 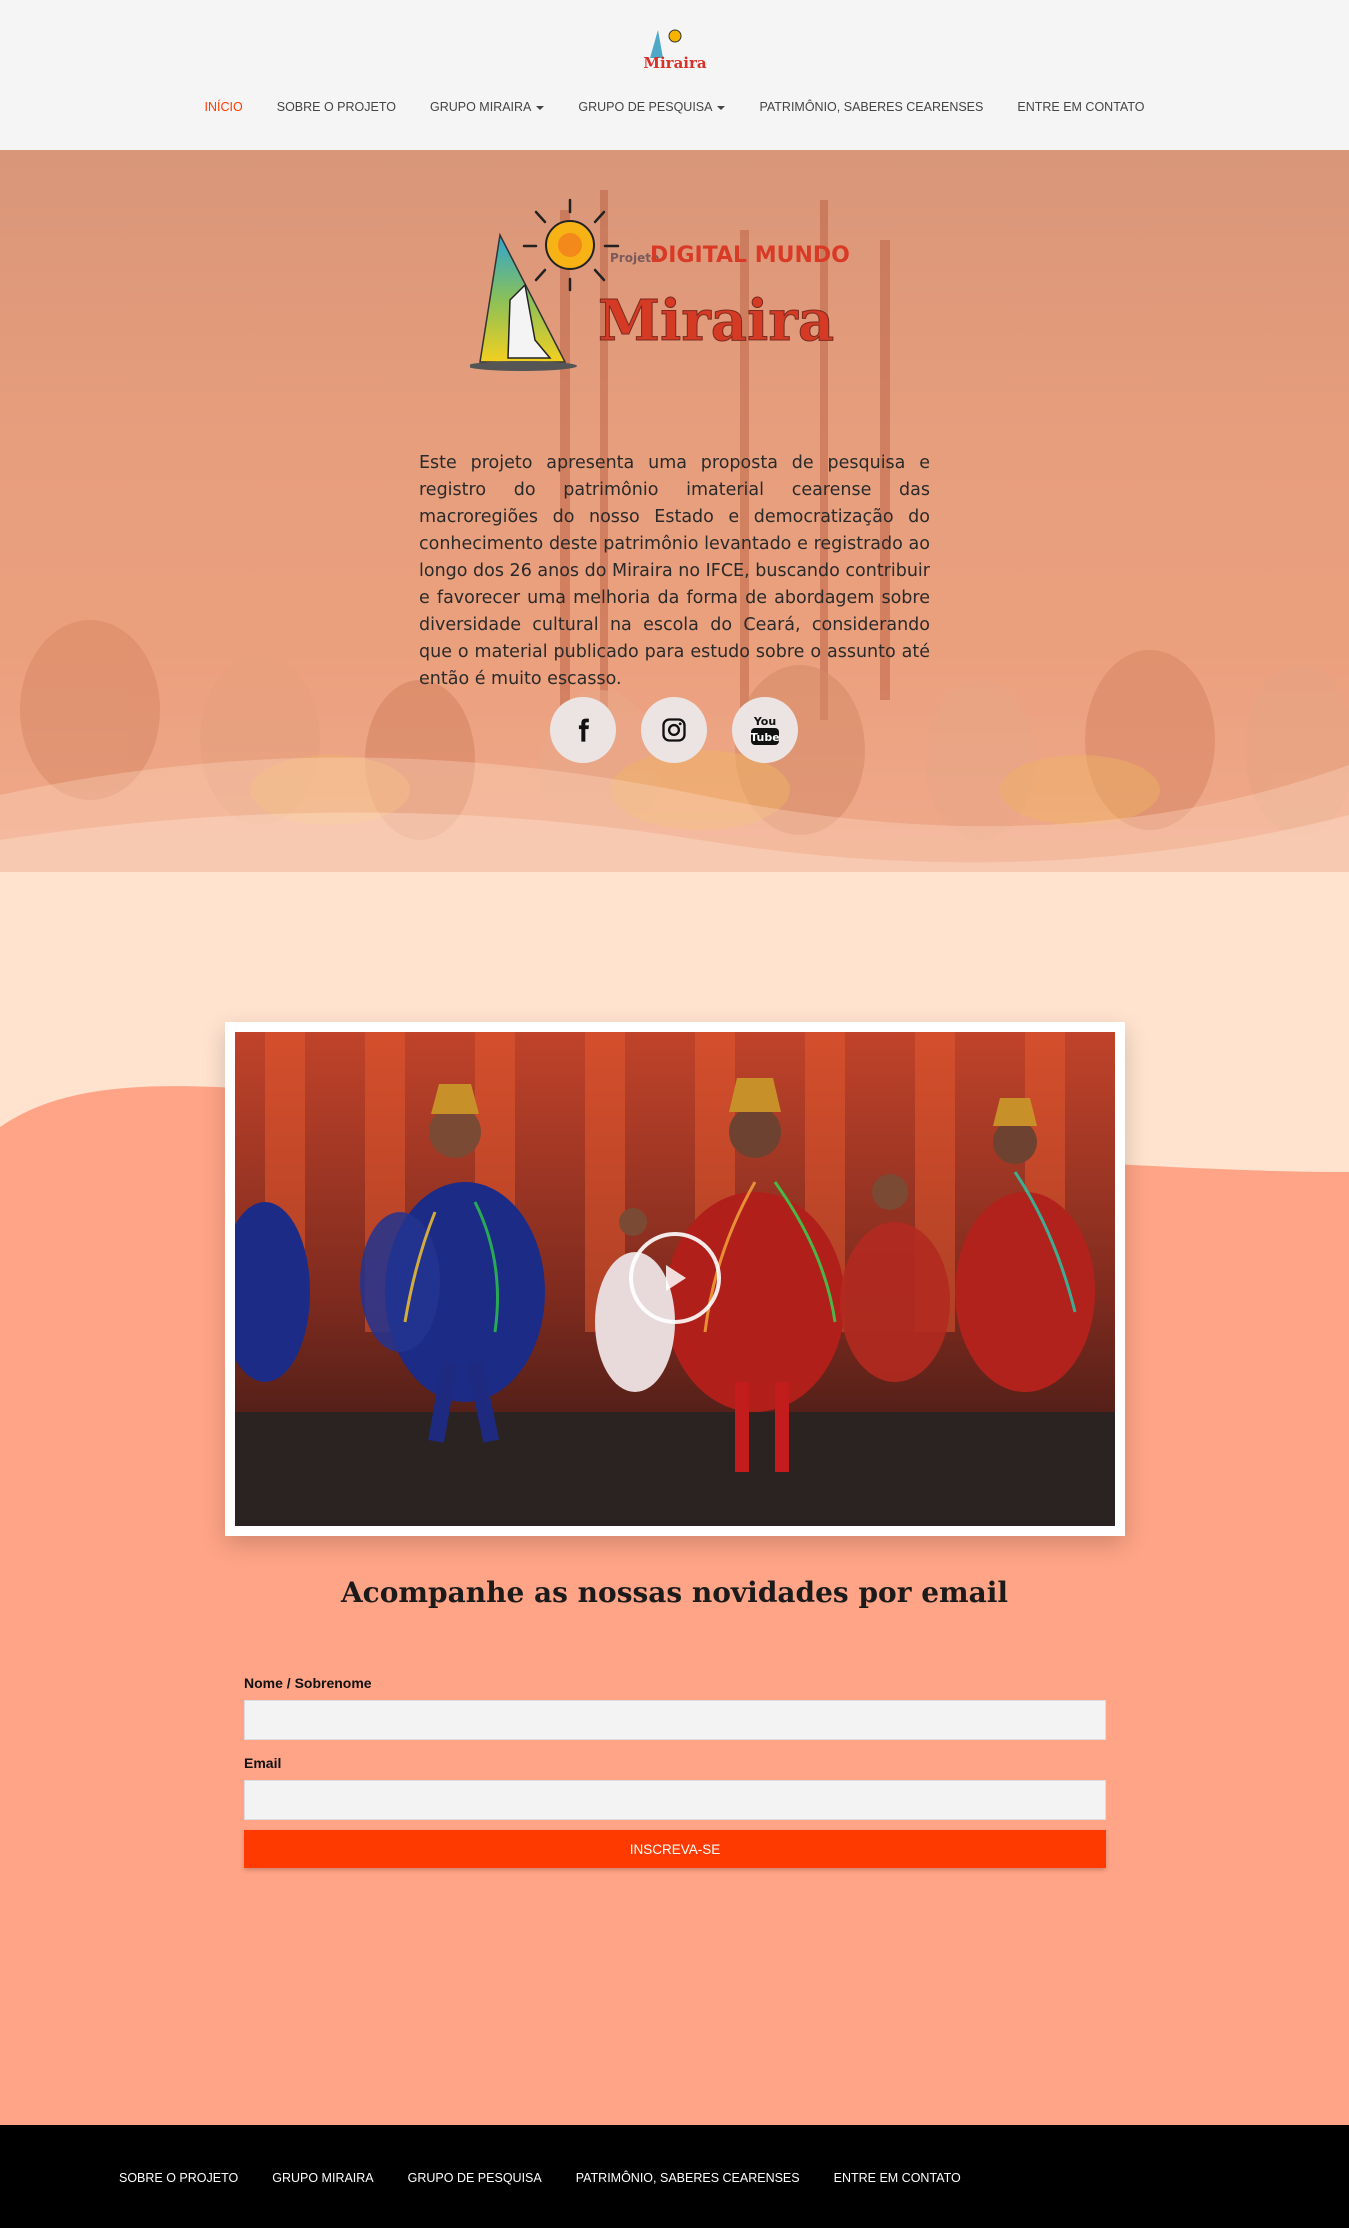 I want to click on name-field, so click(x=675, y=1720).